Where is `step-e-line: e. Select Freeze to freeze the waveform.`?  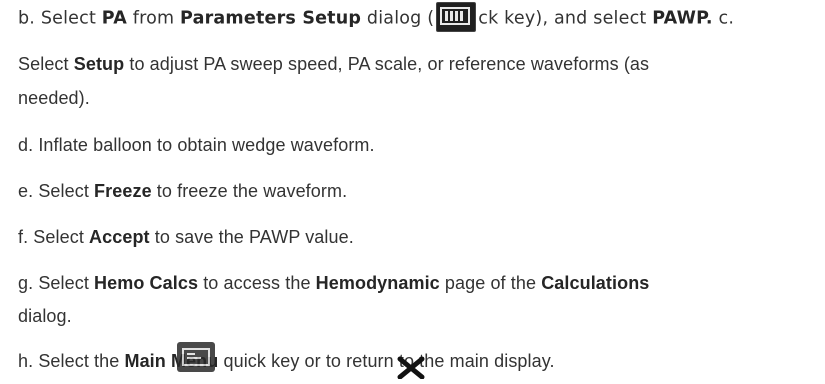 step-e-line: e. Select Freeze to freeze the waveform. is located at coordinates (182, 191).